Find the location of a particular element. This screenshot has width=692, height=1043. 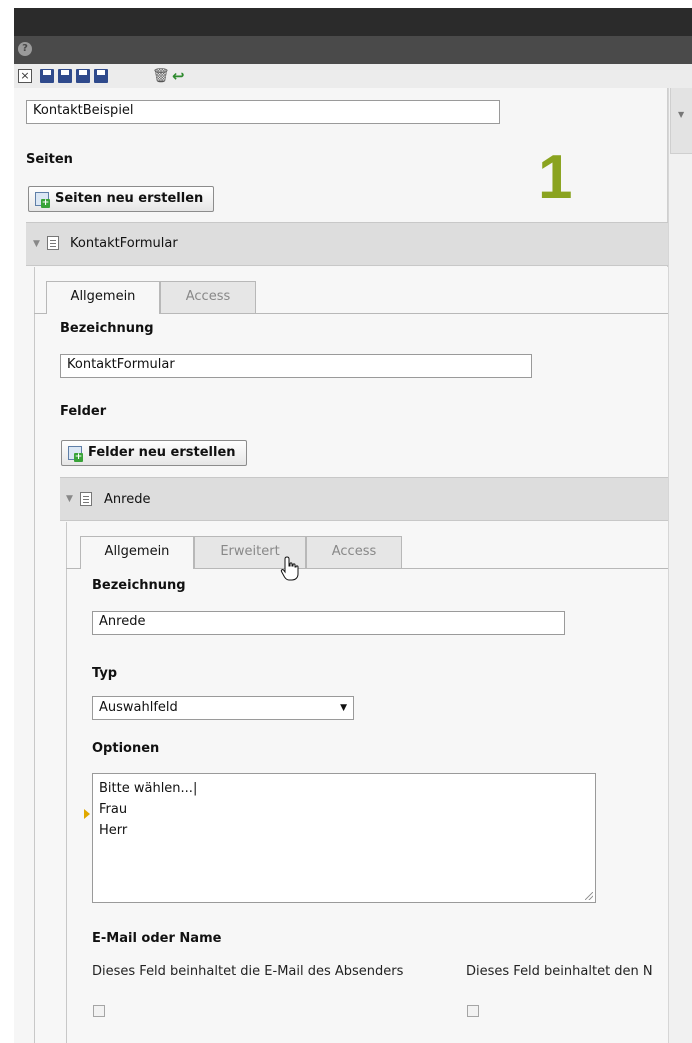

felder-heading: Felder is located at coordinates (83, 411).